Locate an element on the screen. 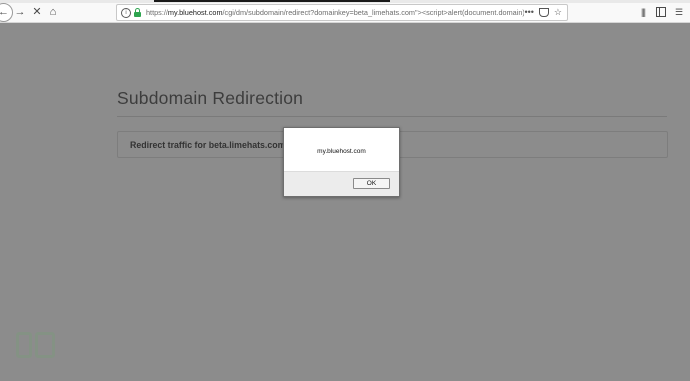  info-icon: i is located at coordinates (126, 12).